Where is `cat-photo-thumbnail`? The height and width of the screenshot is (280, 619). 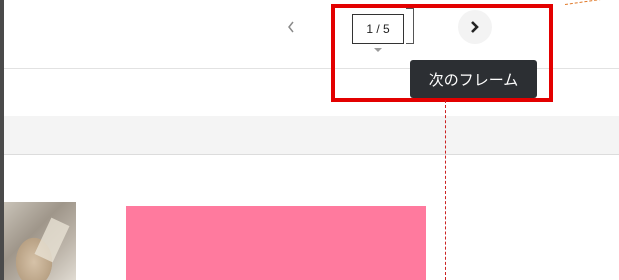 cat-photo-thumbnail is located at coordinates (40, 241).